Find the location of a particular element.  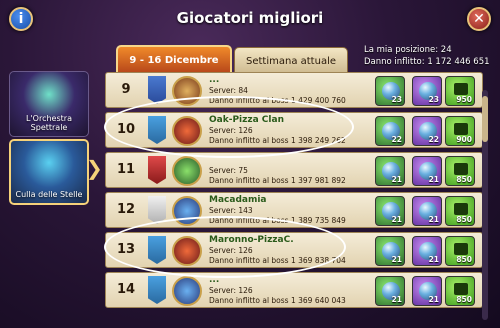

rank: 9 is located at coordinates (126, 89).